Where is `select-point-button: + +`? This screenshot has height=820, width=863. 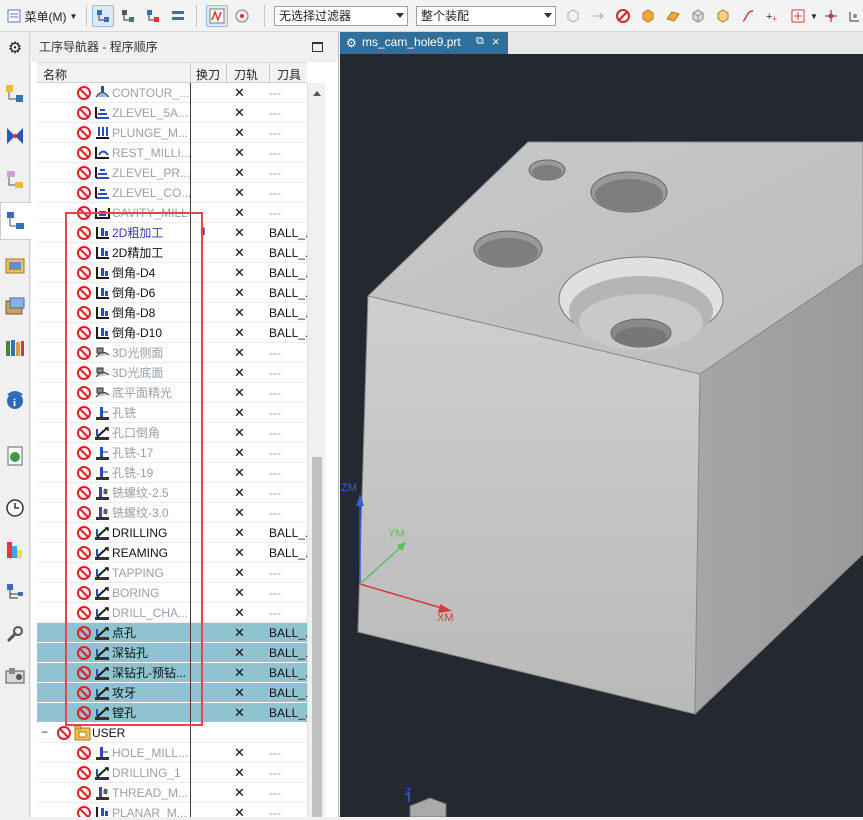 select-point-button: + + is located at coordinates (773, 16).